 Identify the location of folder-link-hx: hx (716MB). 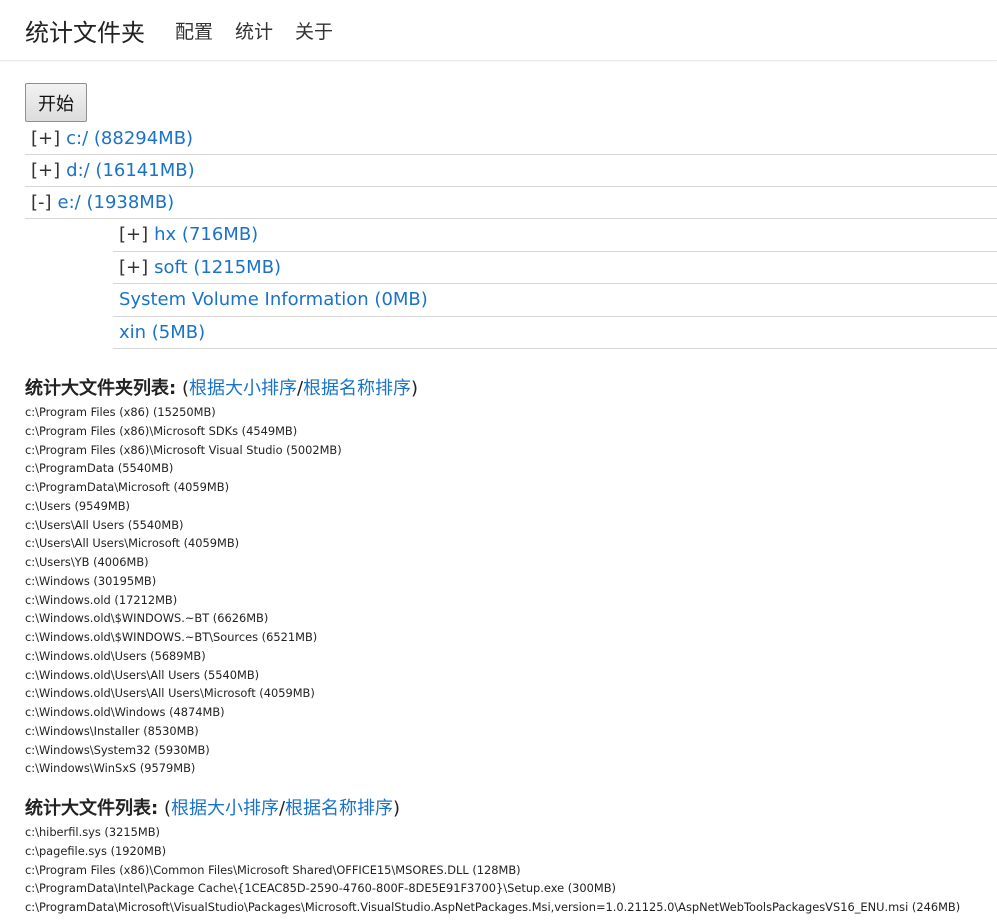
(206, 234).